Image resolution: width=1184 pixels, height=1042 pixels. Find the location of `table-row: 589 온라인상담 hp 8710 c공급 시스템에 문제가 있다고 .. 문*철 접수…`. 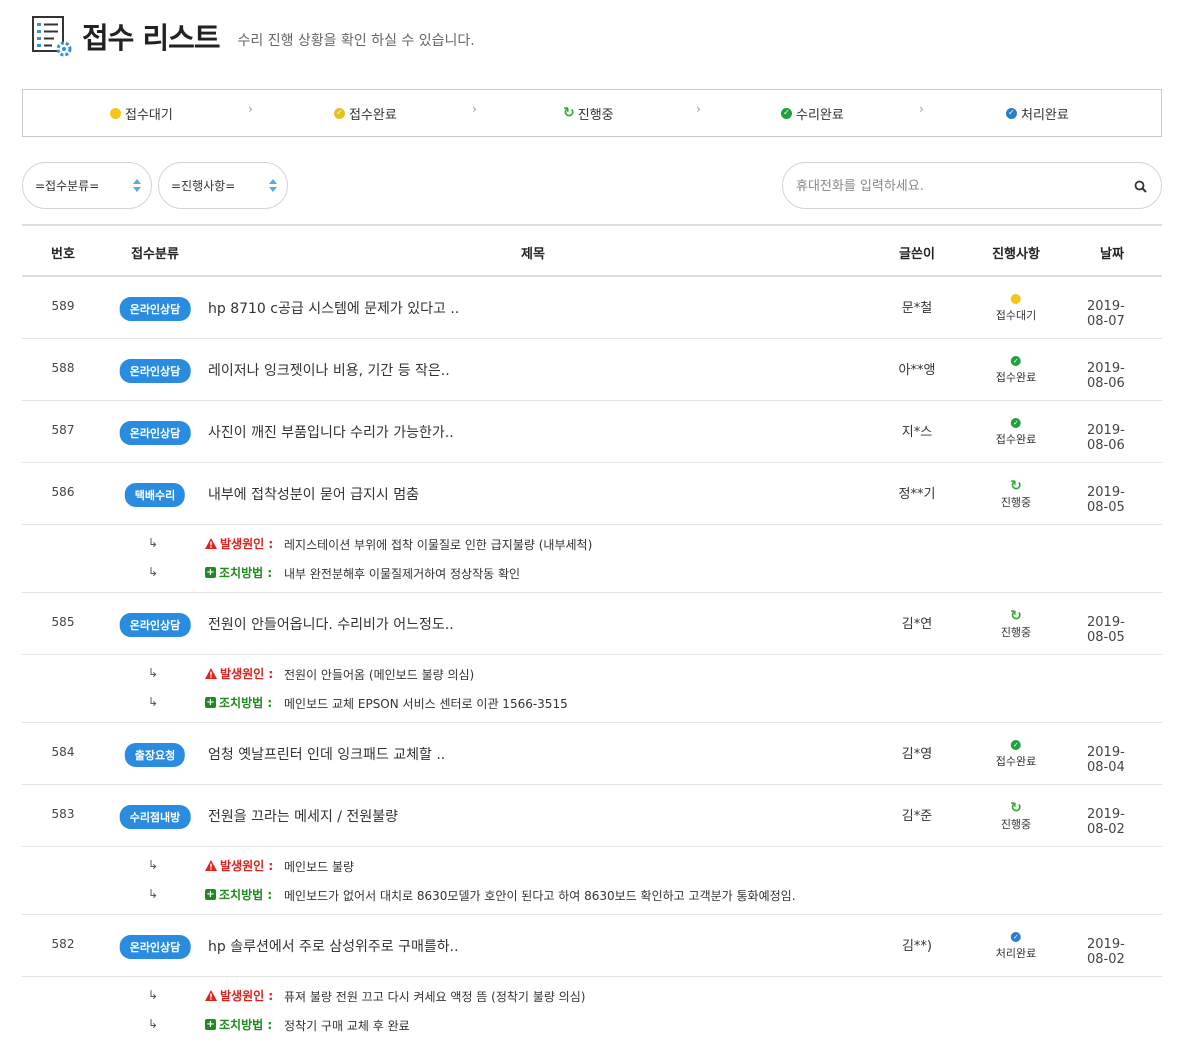

table-row: 589 온라인상담 hp 8710 c공급 시스템에 문제가 있다고 .. 문*철 접수… is located at coordinates (592, 308).